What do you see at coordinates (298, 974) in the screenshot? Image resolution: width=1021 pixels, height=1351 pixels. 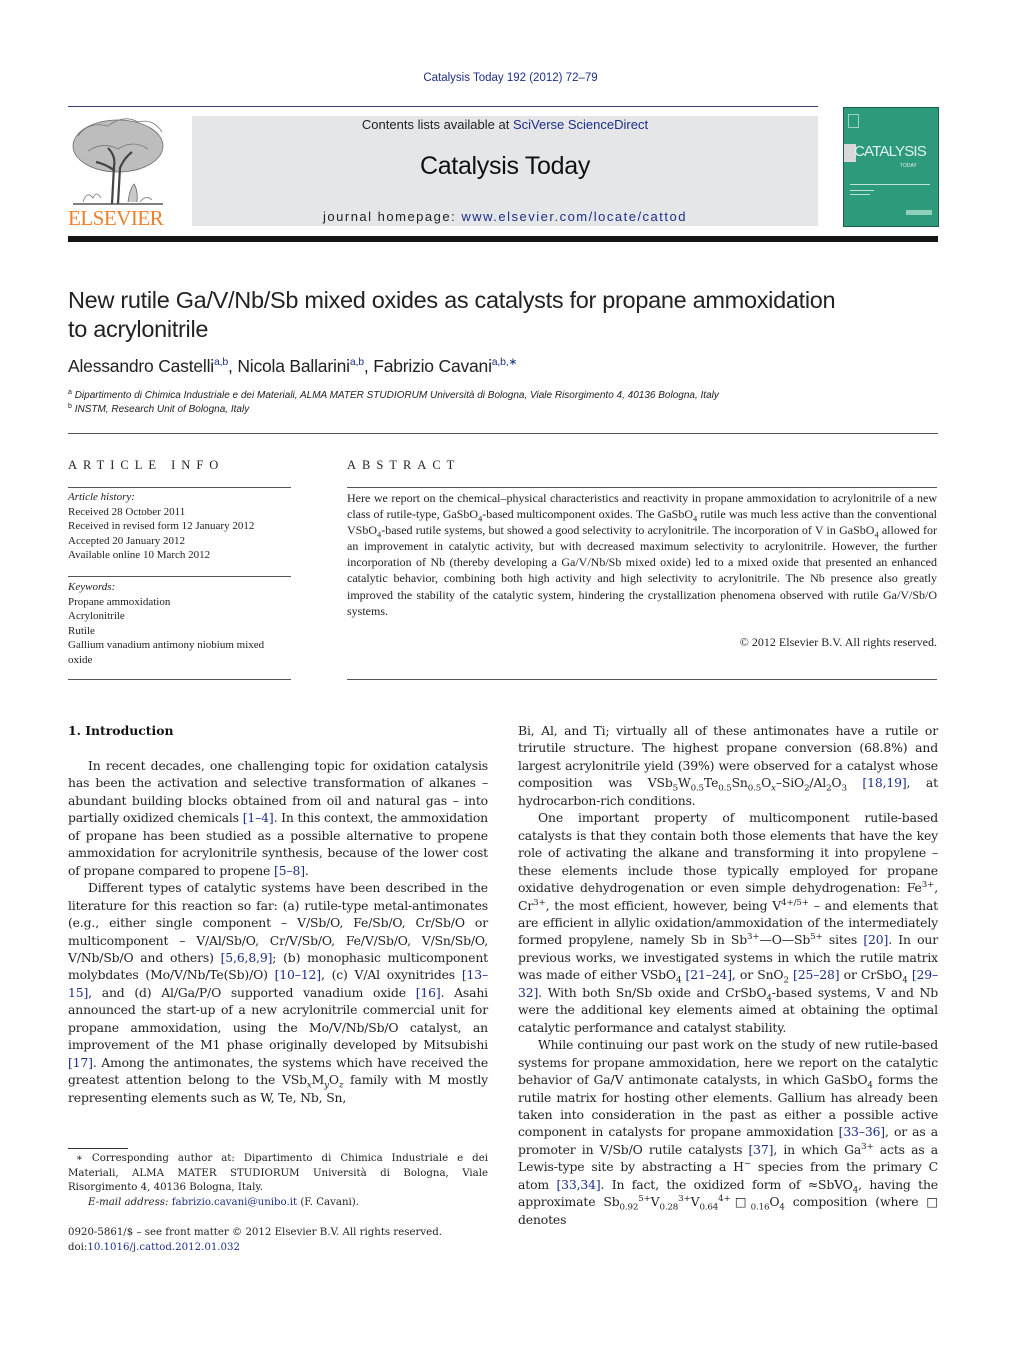 I see `reference-link: [10–12]` at bounding box center [298, 974].